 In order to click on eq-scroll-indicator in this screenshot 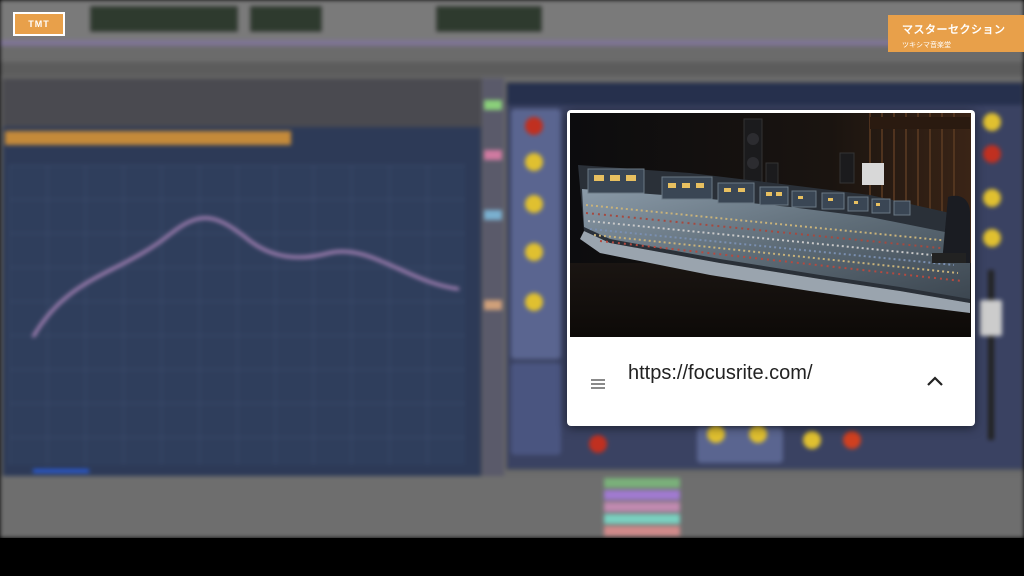, I will do `click(61, 471)`.